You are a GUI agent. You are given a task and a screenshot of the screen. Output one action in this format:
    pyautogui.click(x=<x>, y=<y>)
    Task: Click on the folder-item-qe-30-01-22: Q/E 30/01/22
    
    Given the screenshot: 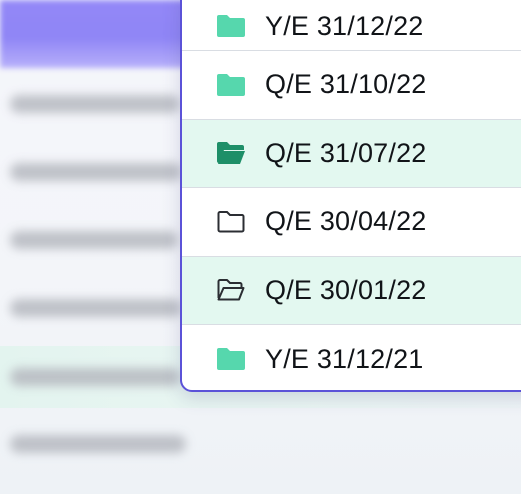 What is the action you would take?
    pyautogui.click(x=351, y=290)
    